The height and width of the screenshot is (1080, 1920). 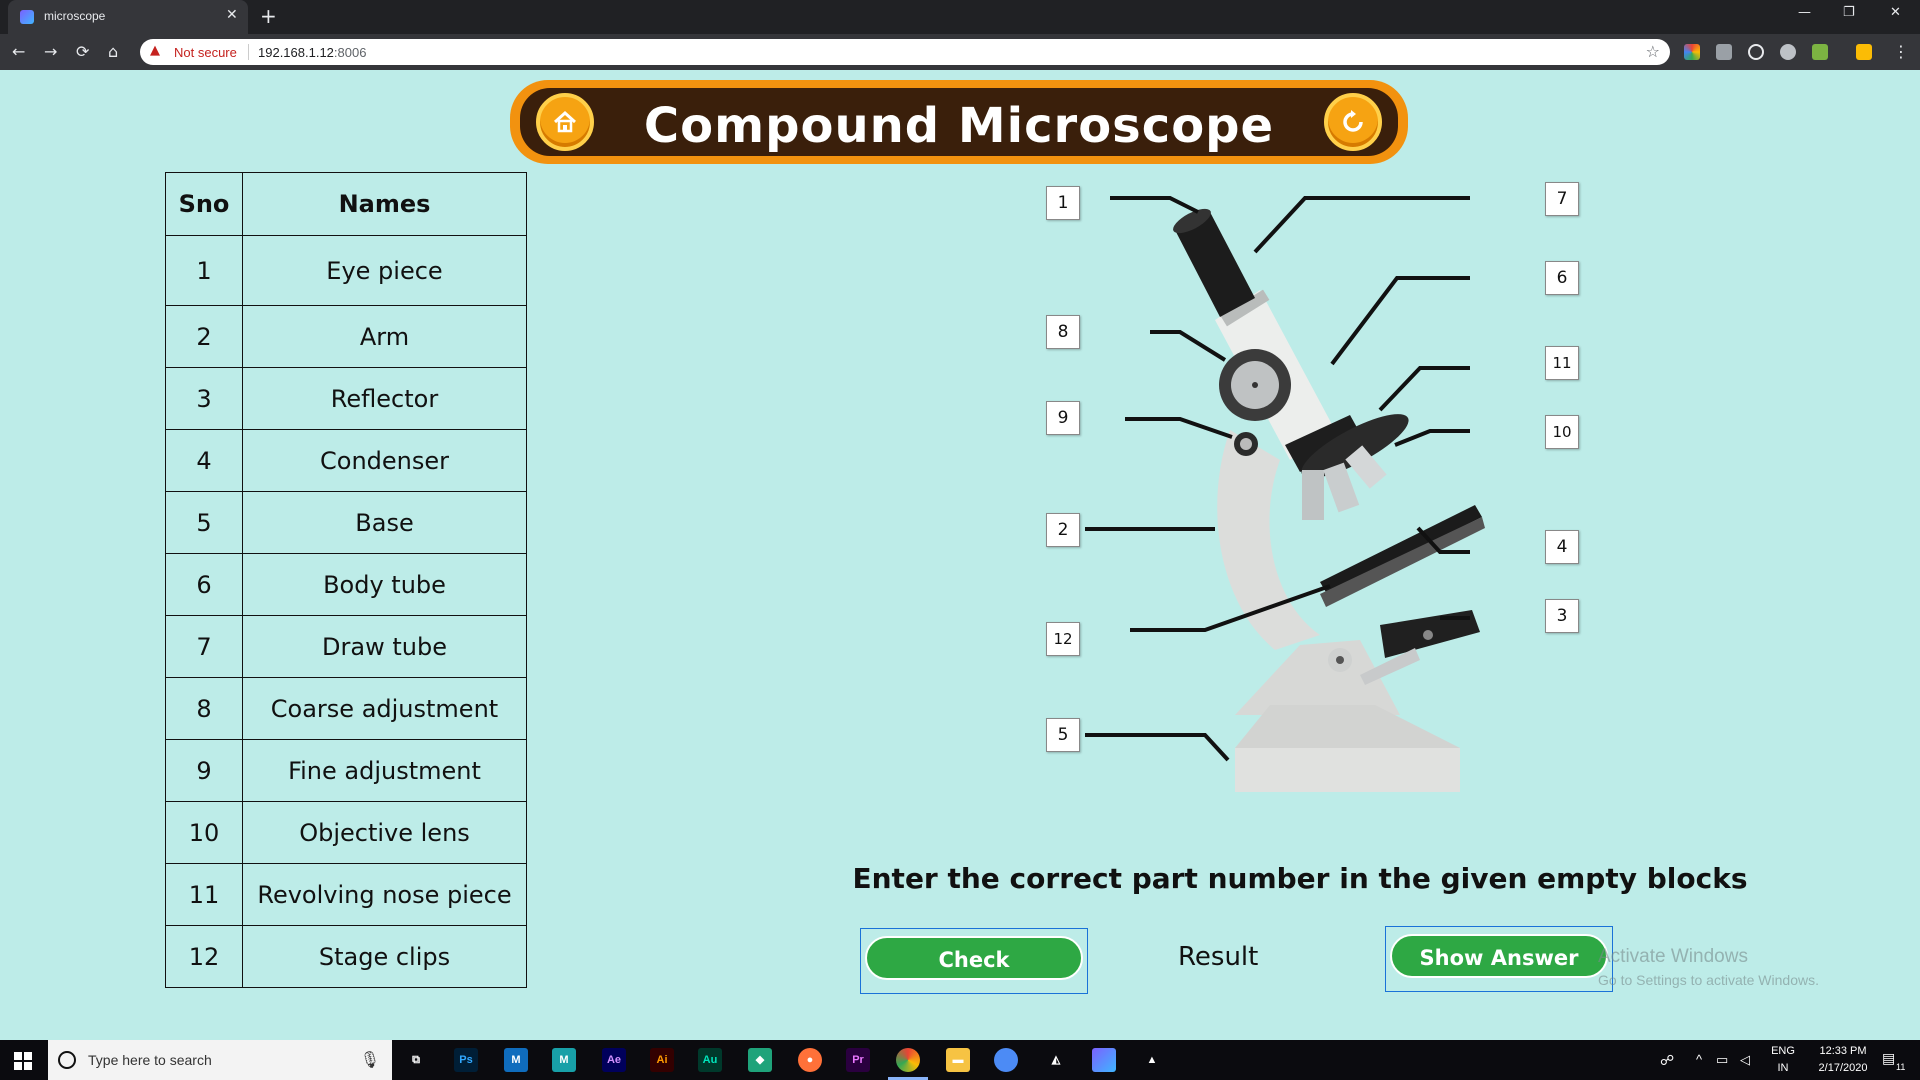 What do you see at coordinates (204, 894) in the screenshot?
I see `cell-sno: 11` at bounding box center [204, 894].